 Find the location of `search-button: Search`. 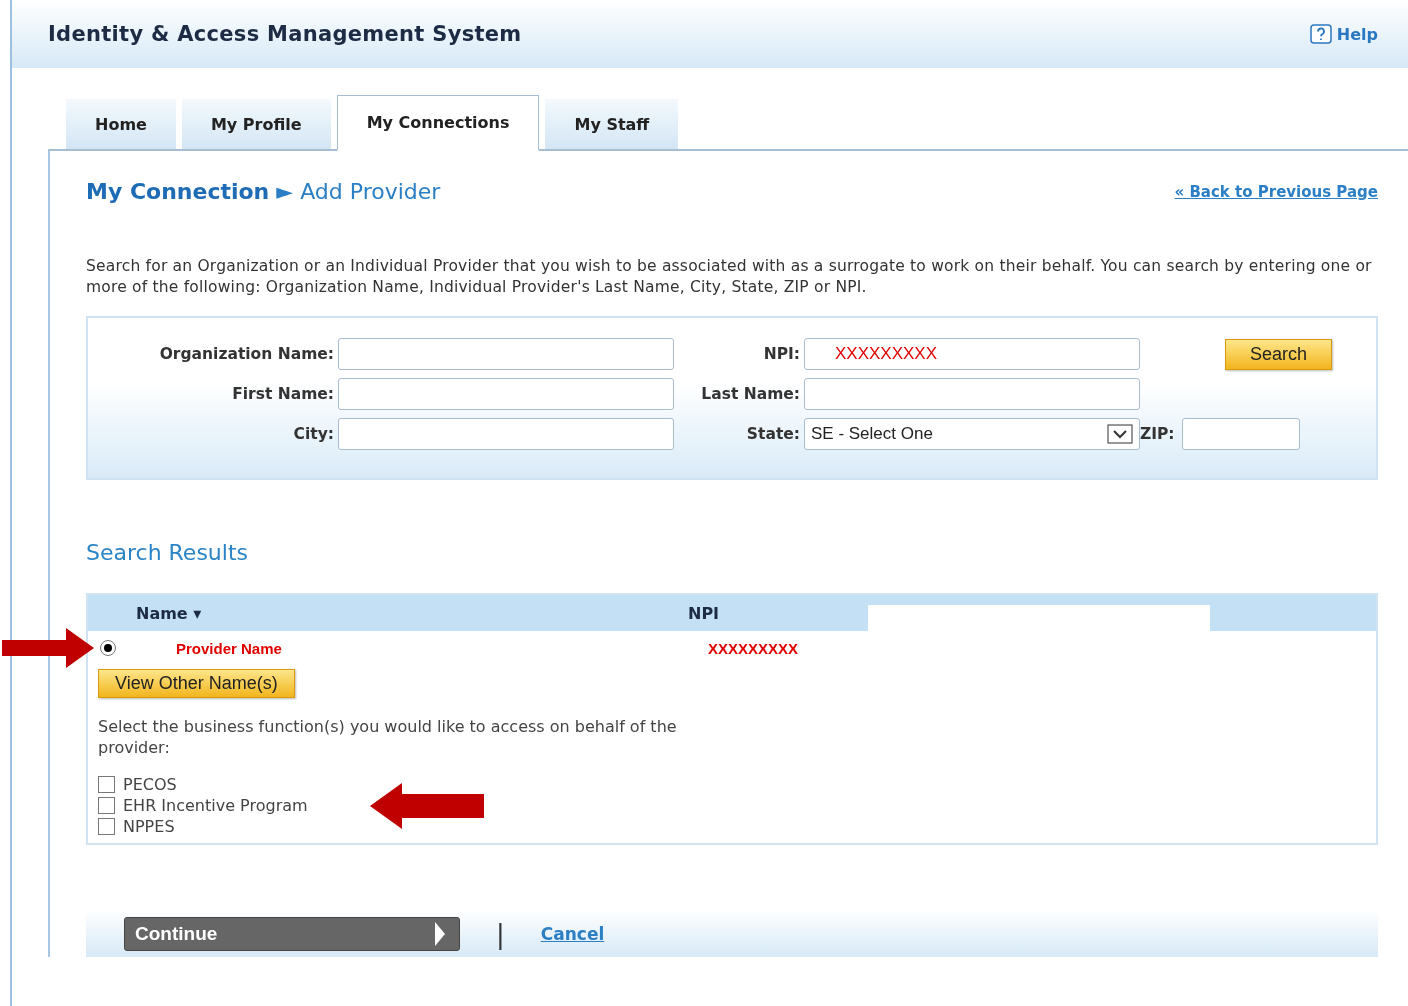

search-button: Search is located at coordinates (1278, 354).